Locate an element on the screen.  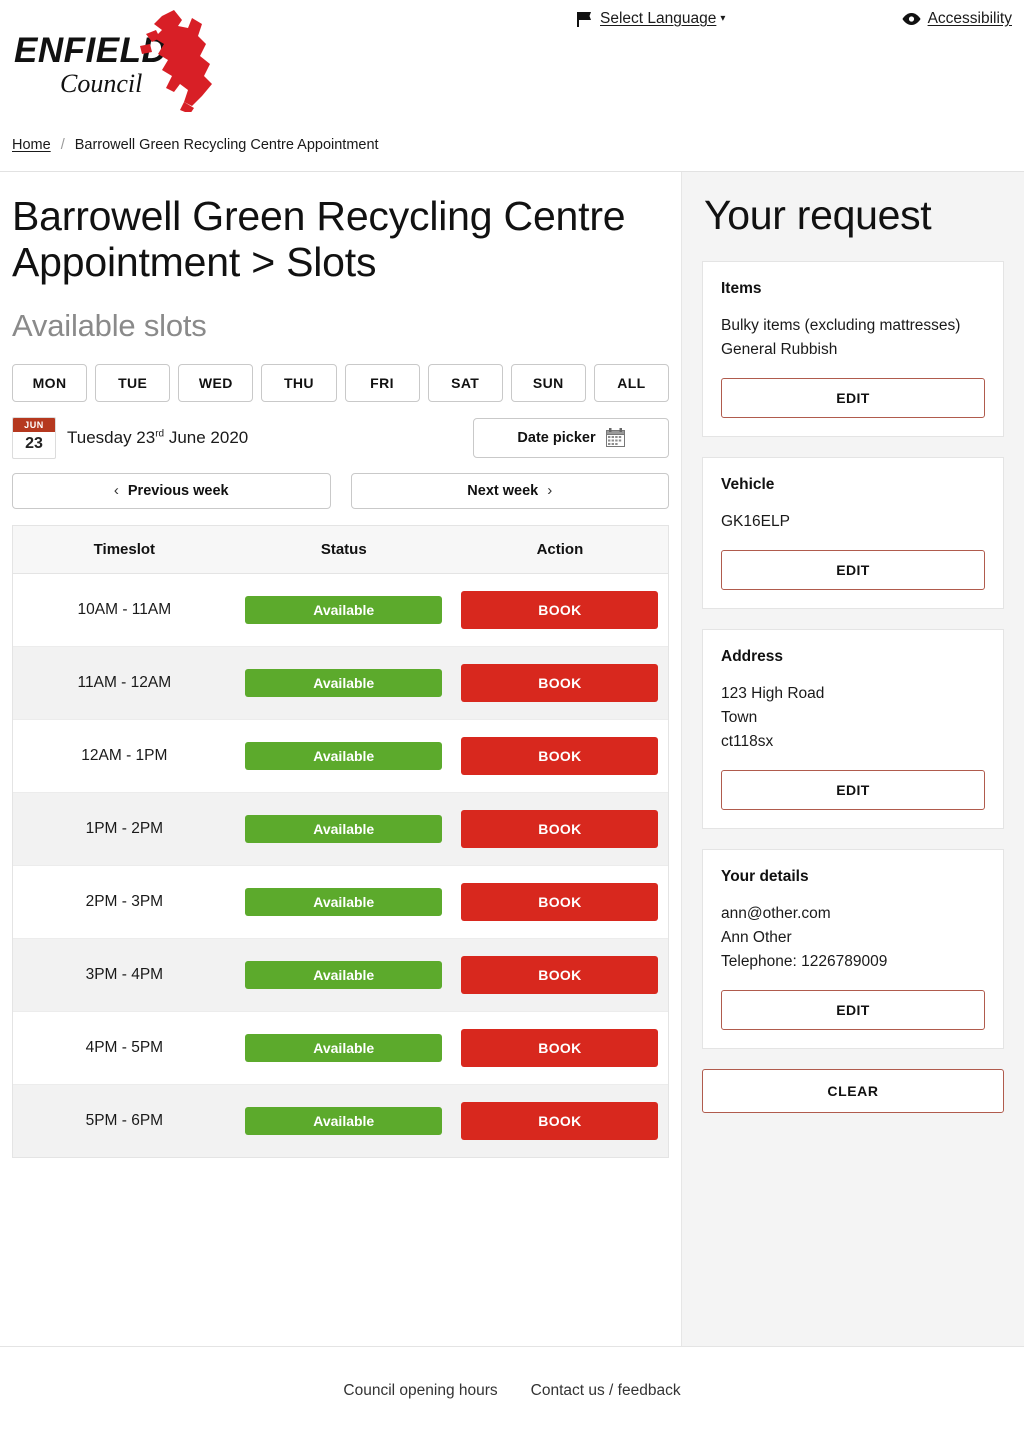
available-slots-heading: Available slots is located at coordinates (109, 325).